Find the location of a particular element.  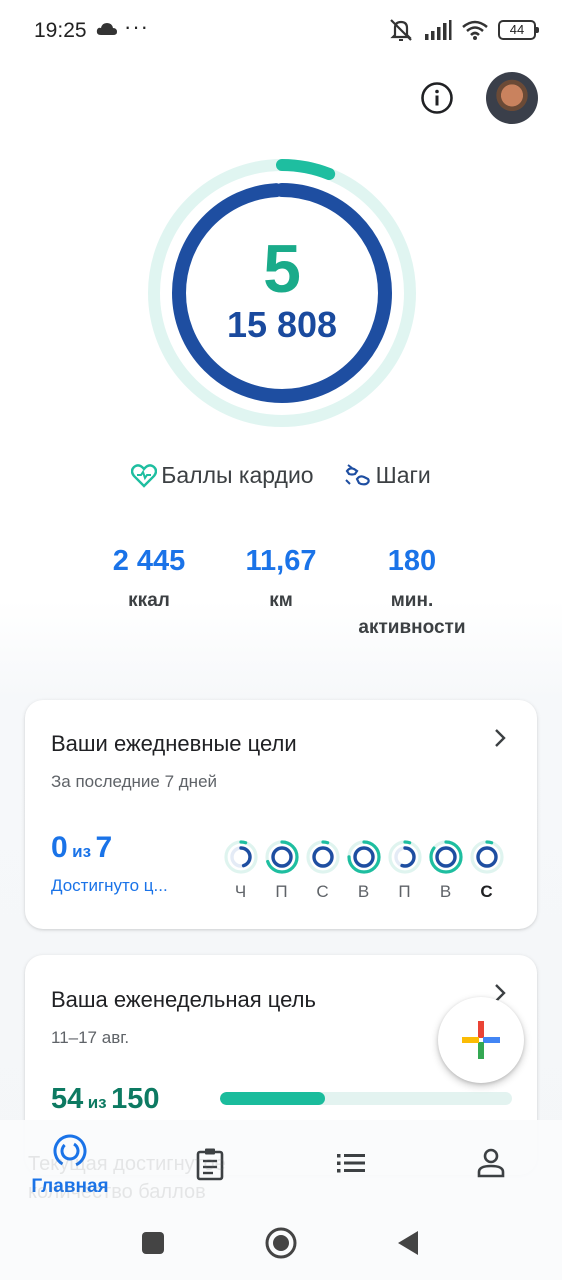

plus-icon is located at coordinates (481, 1040).